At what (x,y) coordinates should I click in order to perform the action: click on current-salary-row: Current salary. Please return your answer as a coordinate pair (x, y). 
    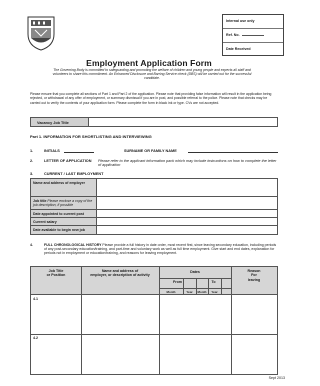
    Looking at the image, I should click on (154, 222).